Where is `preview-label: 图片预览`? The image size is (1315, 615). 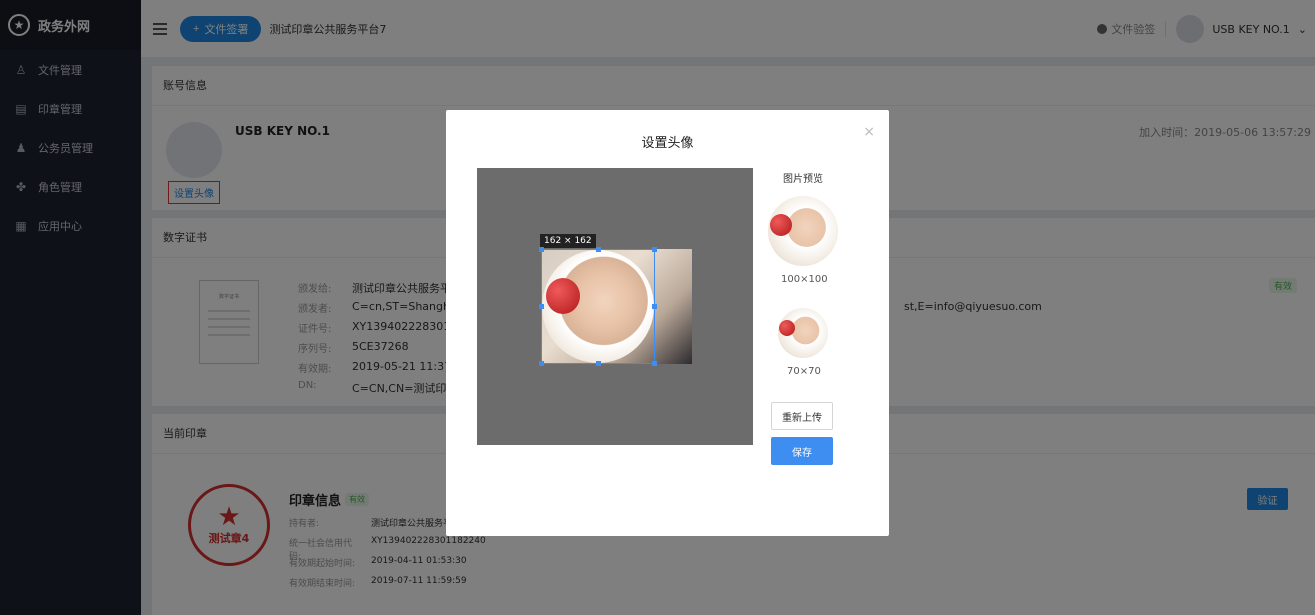 preview-label: 图片预览 is located at coordinates (803, 179).